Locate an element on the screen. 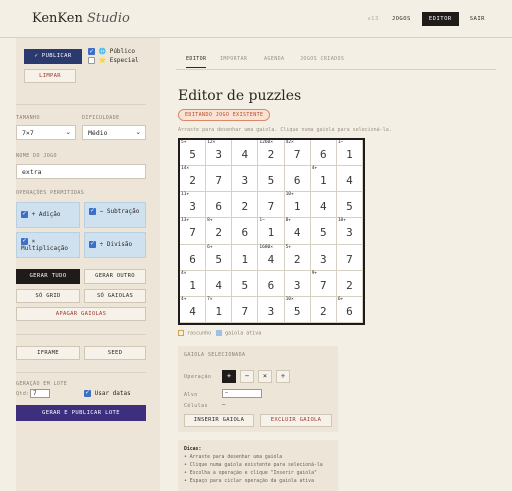 The image size is (512, 491). nav-editor: EDITOR is located at coordinates (440, 19).